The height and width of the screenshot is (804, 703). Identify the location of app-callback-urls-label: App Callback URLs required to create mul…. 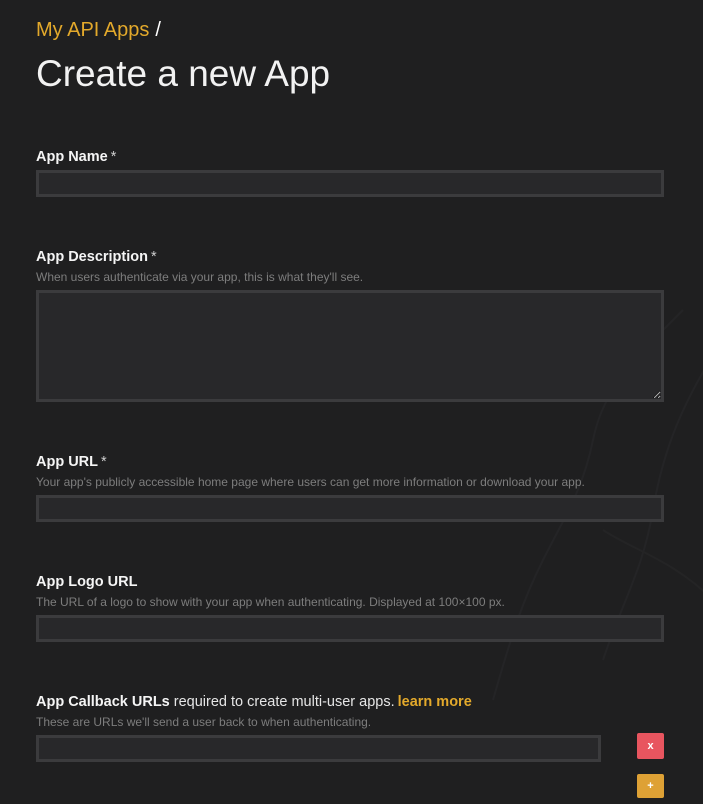
(350, 702).